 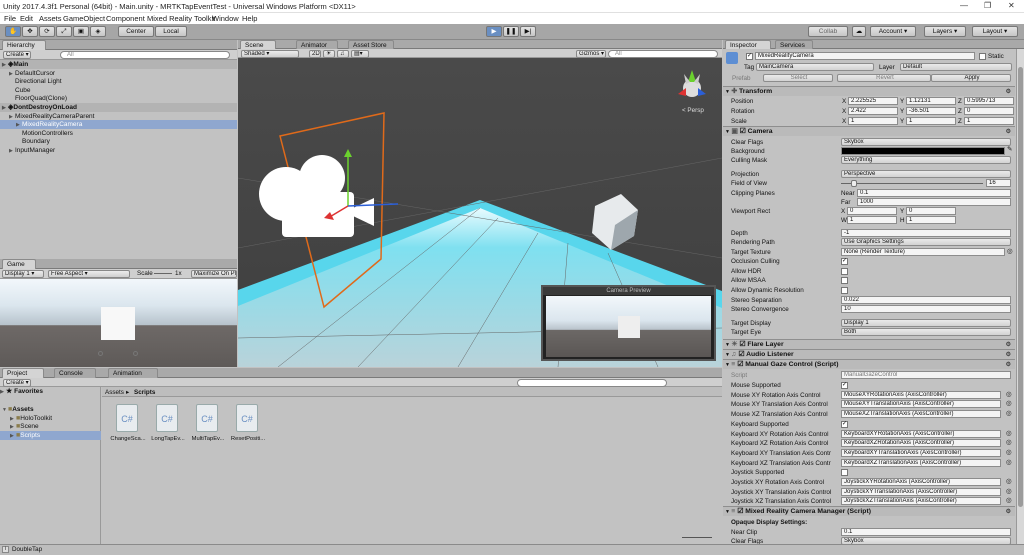 I want to click on pause-icon: ❚❚, so click(x=511, y=31).